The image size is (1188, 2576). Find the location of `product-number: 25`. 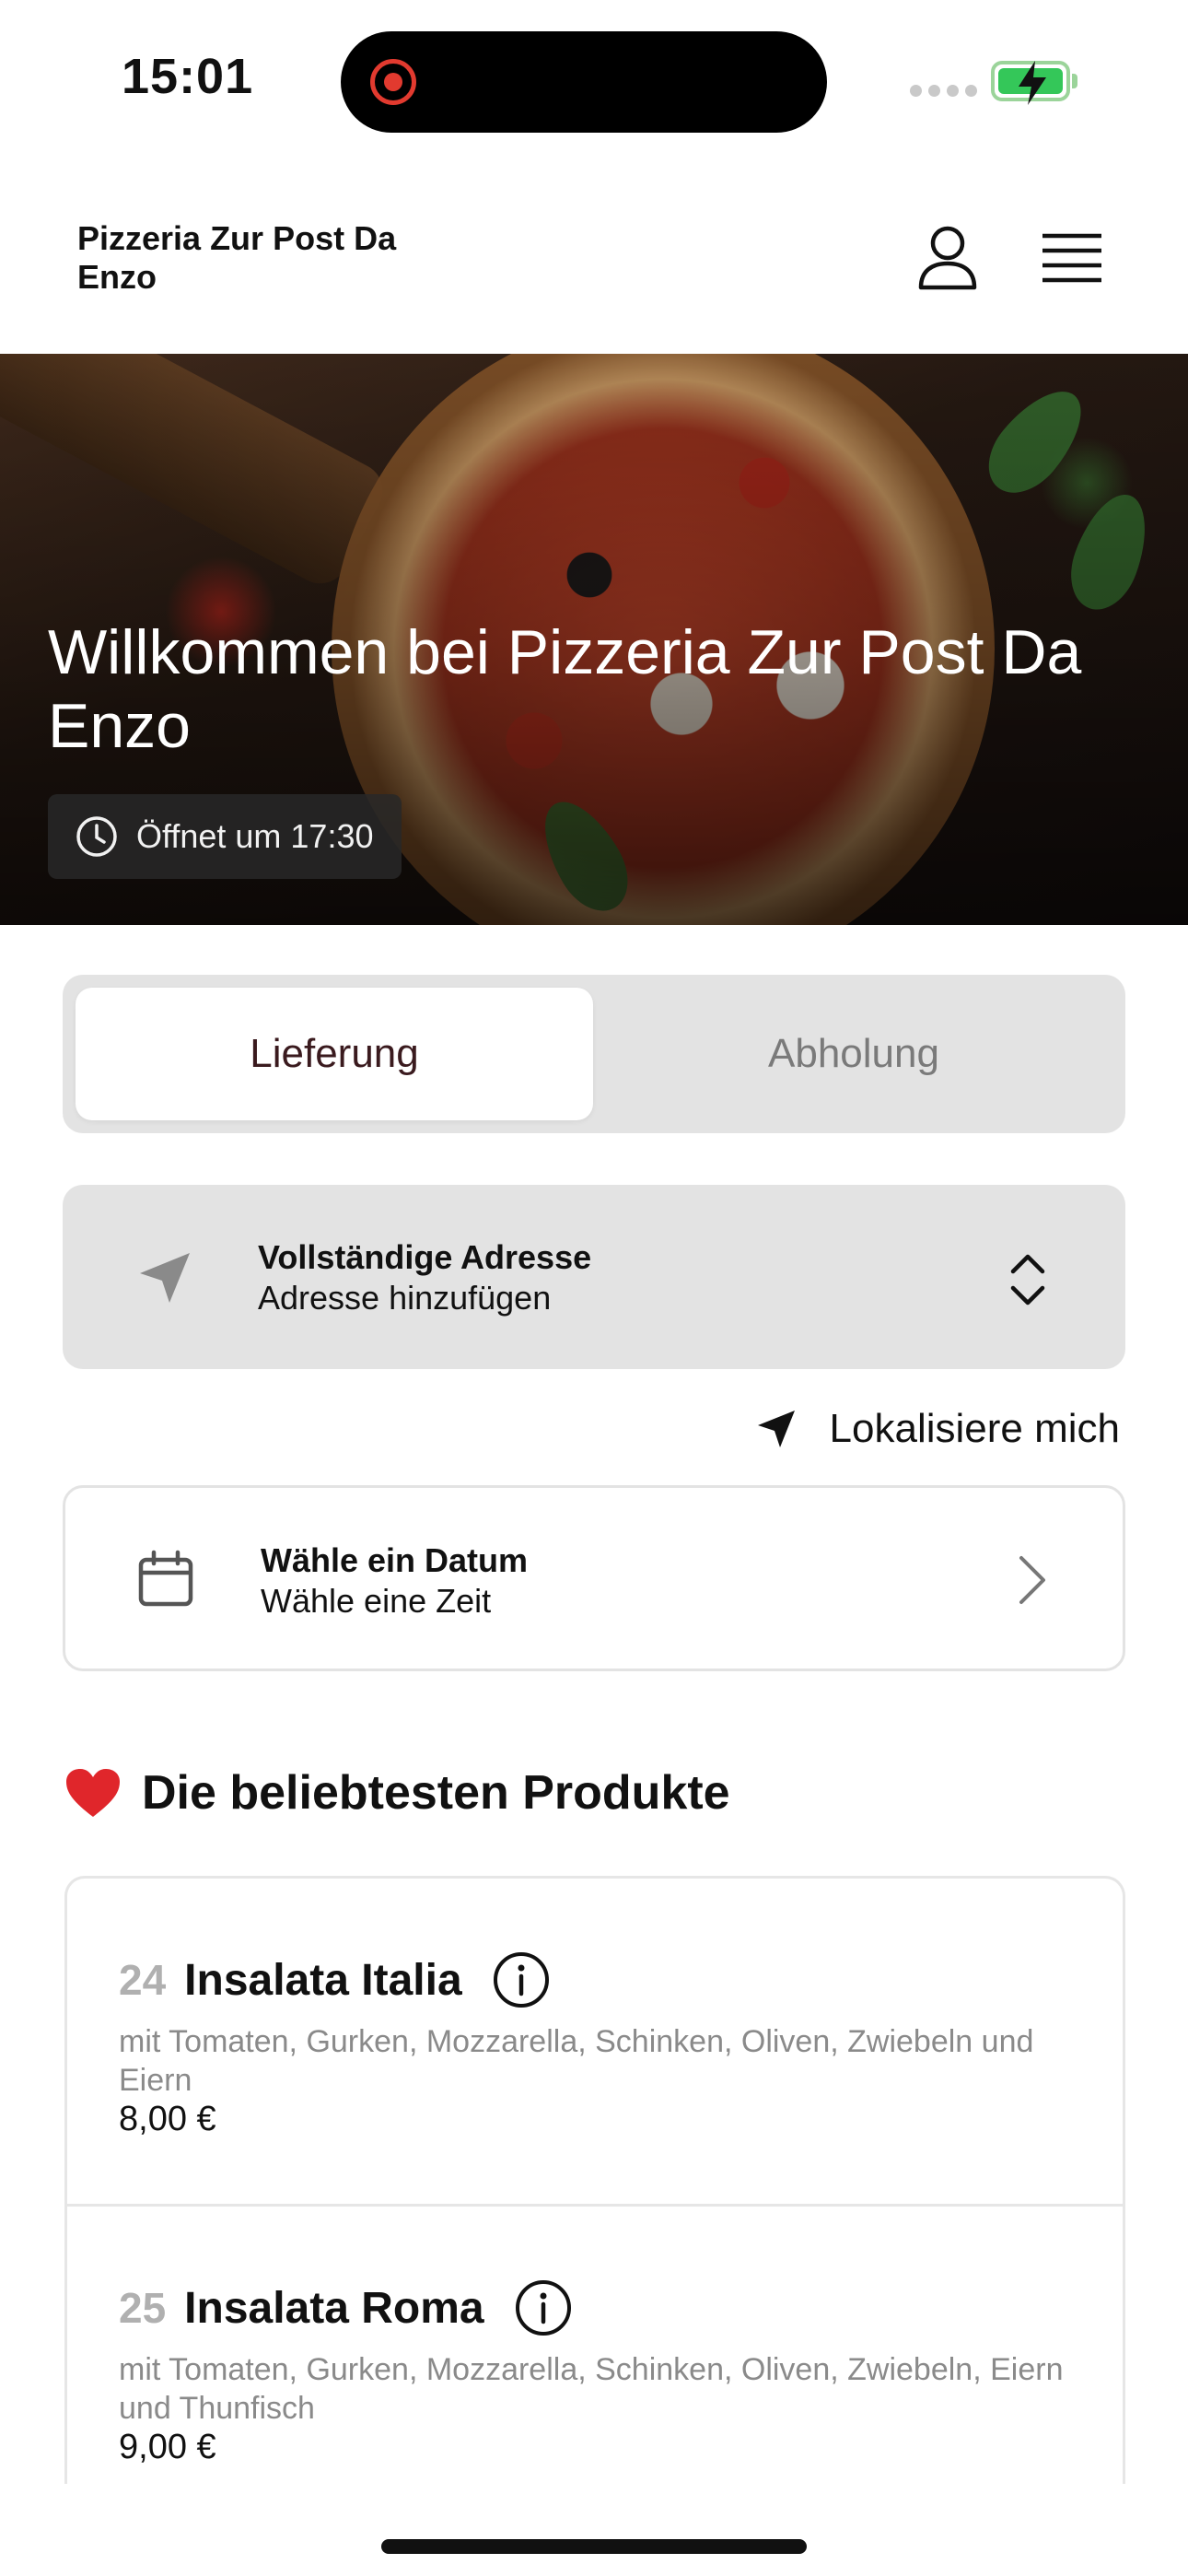

product-number: 25 is located at coordinates (143, 2308).